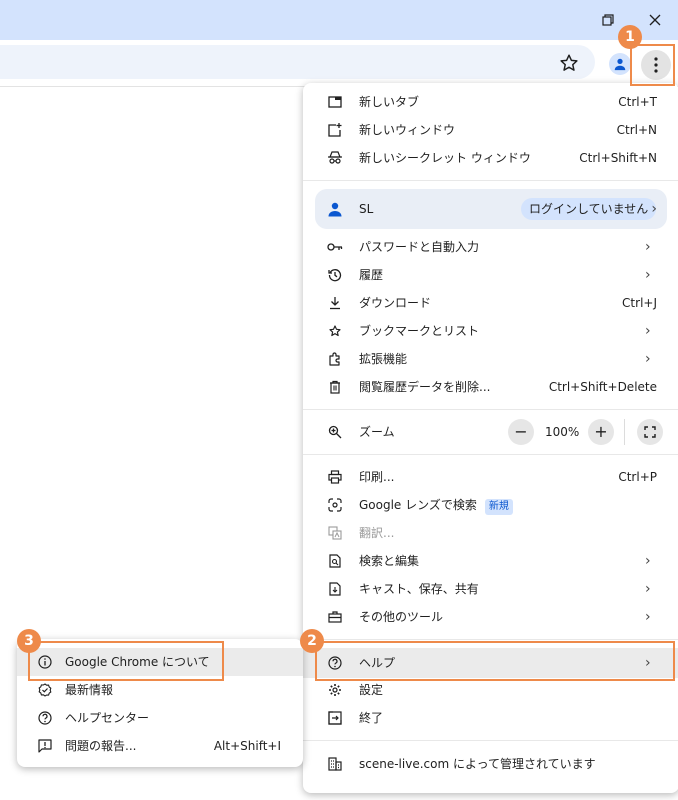  What do you see at coordinates (29, 641) in the screenshot?
I see `callout-badge-3: 3` at bounding box center [29, 641].